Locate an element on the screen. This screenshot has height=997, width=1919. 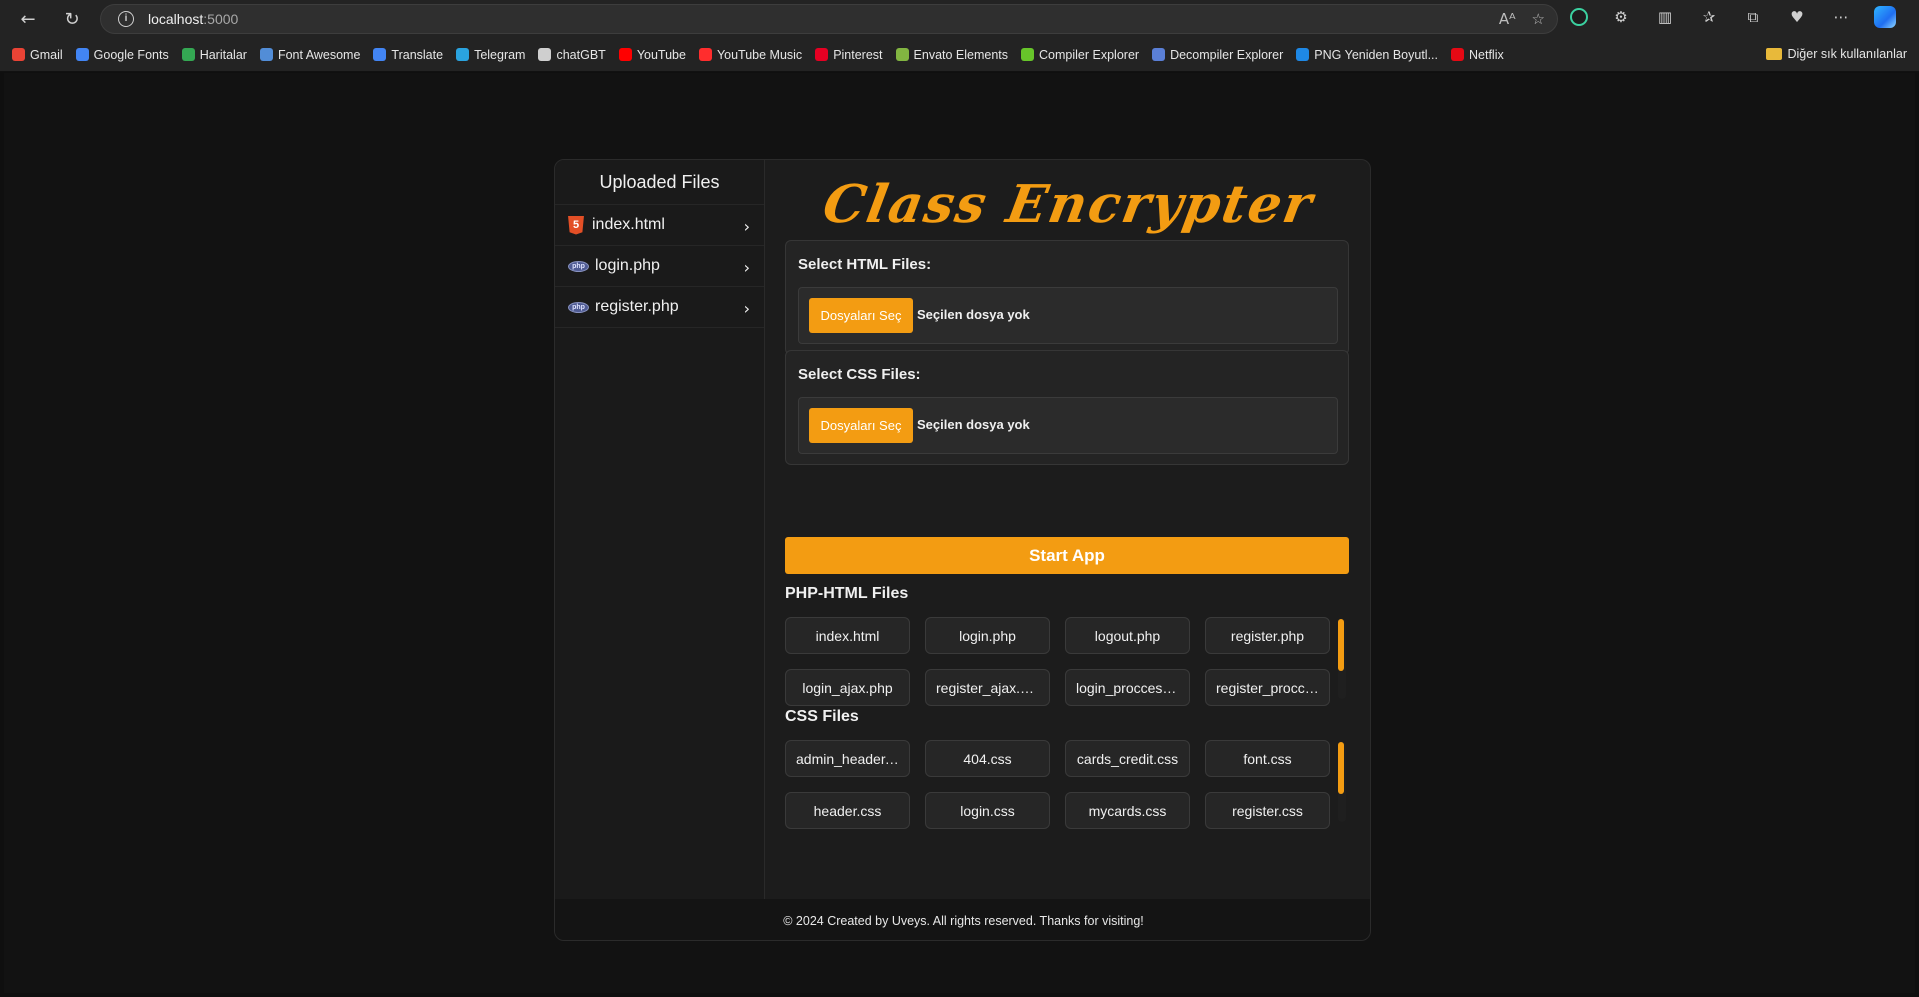
favorites-icon: ✰ is located at coordinates (1709, 17).